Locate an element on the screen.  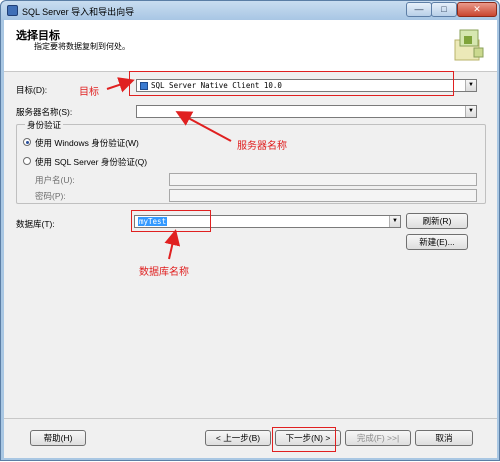
app-icon is located at coordinates (12, 10).